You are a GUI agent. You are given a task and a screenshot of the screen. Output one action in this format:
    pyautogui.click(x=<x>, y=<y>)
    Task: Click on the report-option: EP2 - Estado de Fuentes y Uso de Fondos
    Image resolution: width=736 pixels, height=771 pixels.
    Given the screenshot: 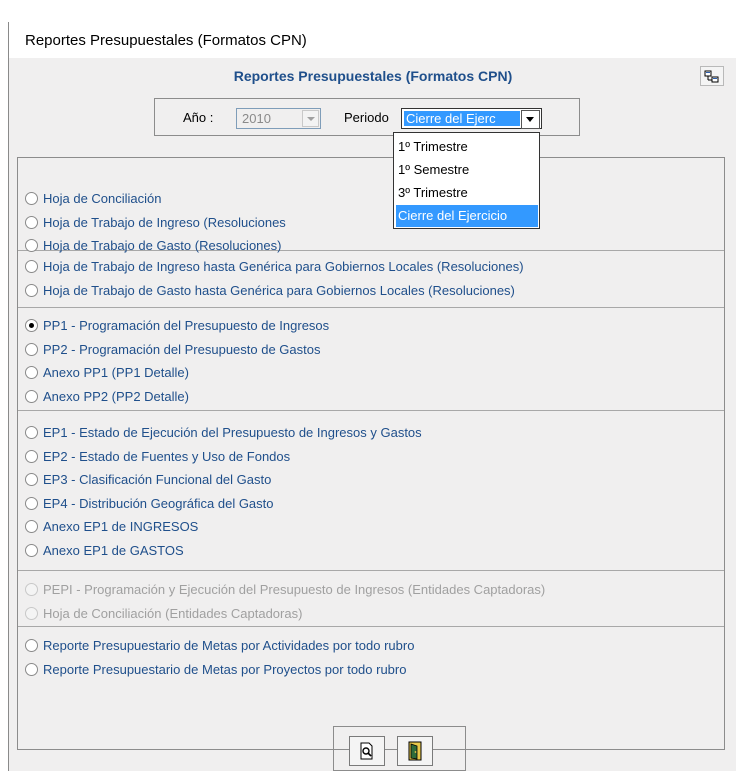 What is the action you would take?
    pyautogui.click(x=157, y=456)
    